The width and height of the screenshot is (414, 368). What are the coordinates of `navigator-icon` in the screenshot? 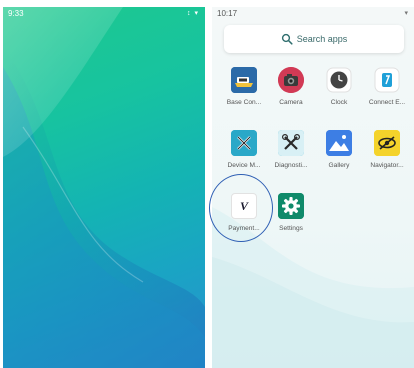 It's located at (387, 143).